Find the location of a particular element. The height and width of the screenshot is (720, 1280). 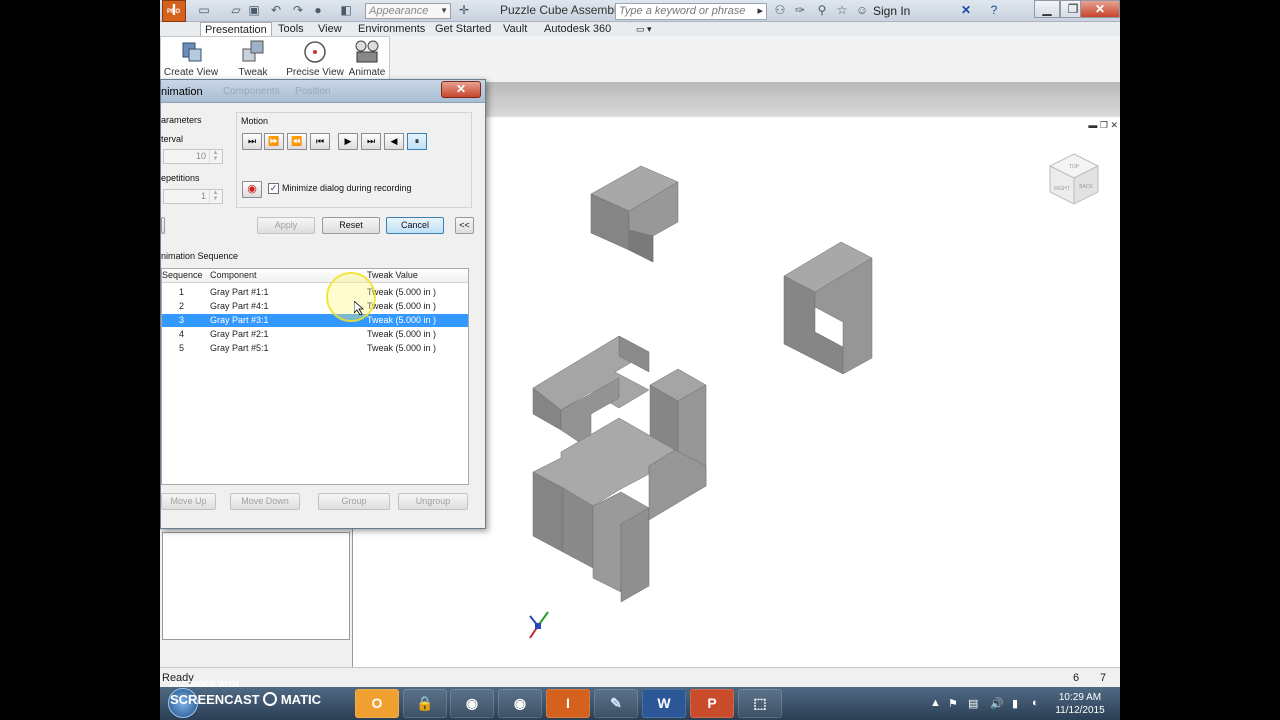

notepad-taskbar-icon: ✎ is located at coordinates (616, 703).